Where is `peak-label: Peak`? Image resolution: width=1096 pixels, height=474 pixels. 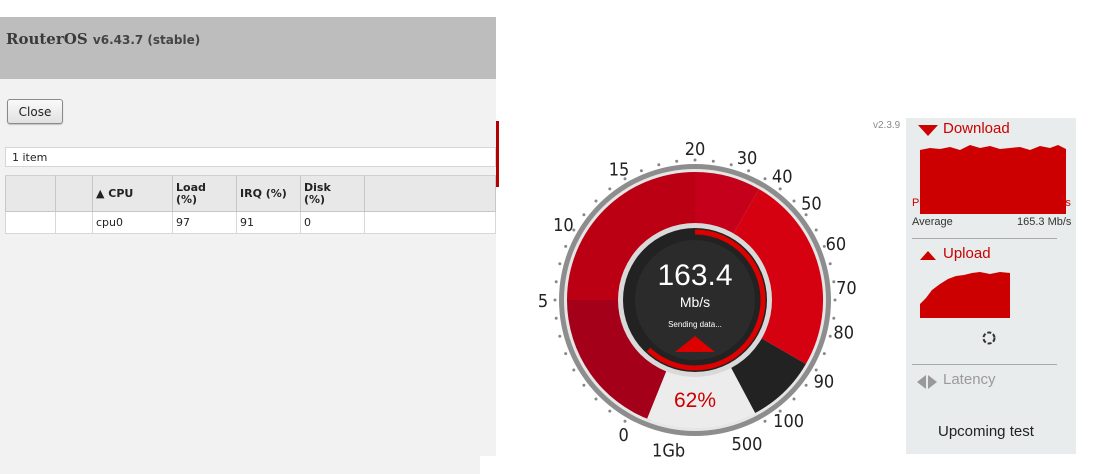 peak-label: Peak is located at coordinates (925, 203).